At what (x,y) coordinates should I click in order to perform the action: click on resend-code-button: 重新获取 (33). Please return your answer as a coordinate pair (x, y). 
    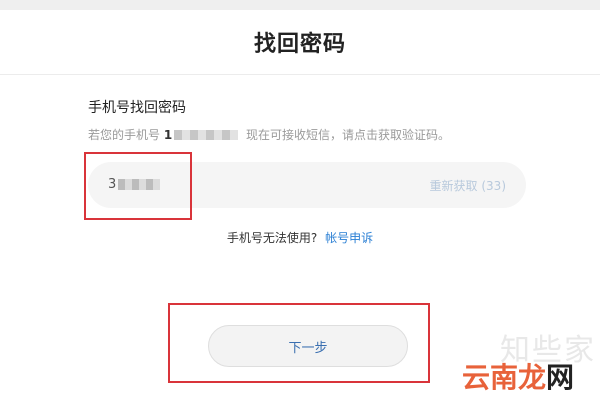
    Looking at the image, I should click on (468, 185).